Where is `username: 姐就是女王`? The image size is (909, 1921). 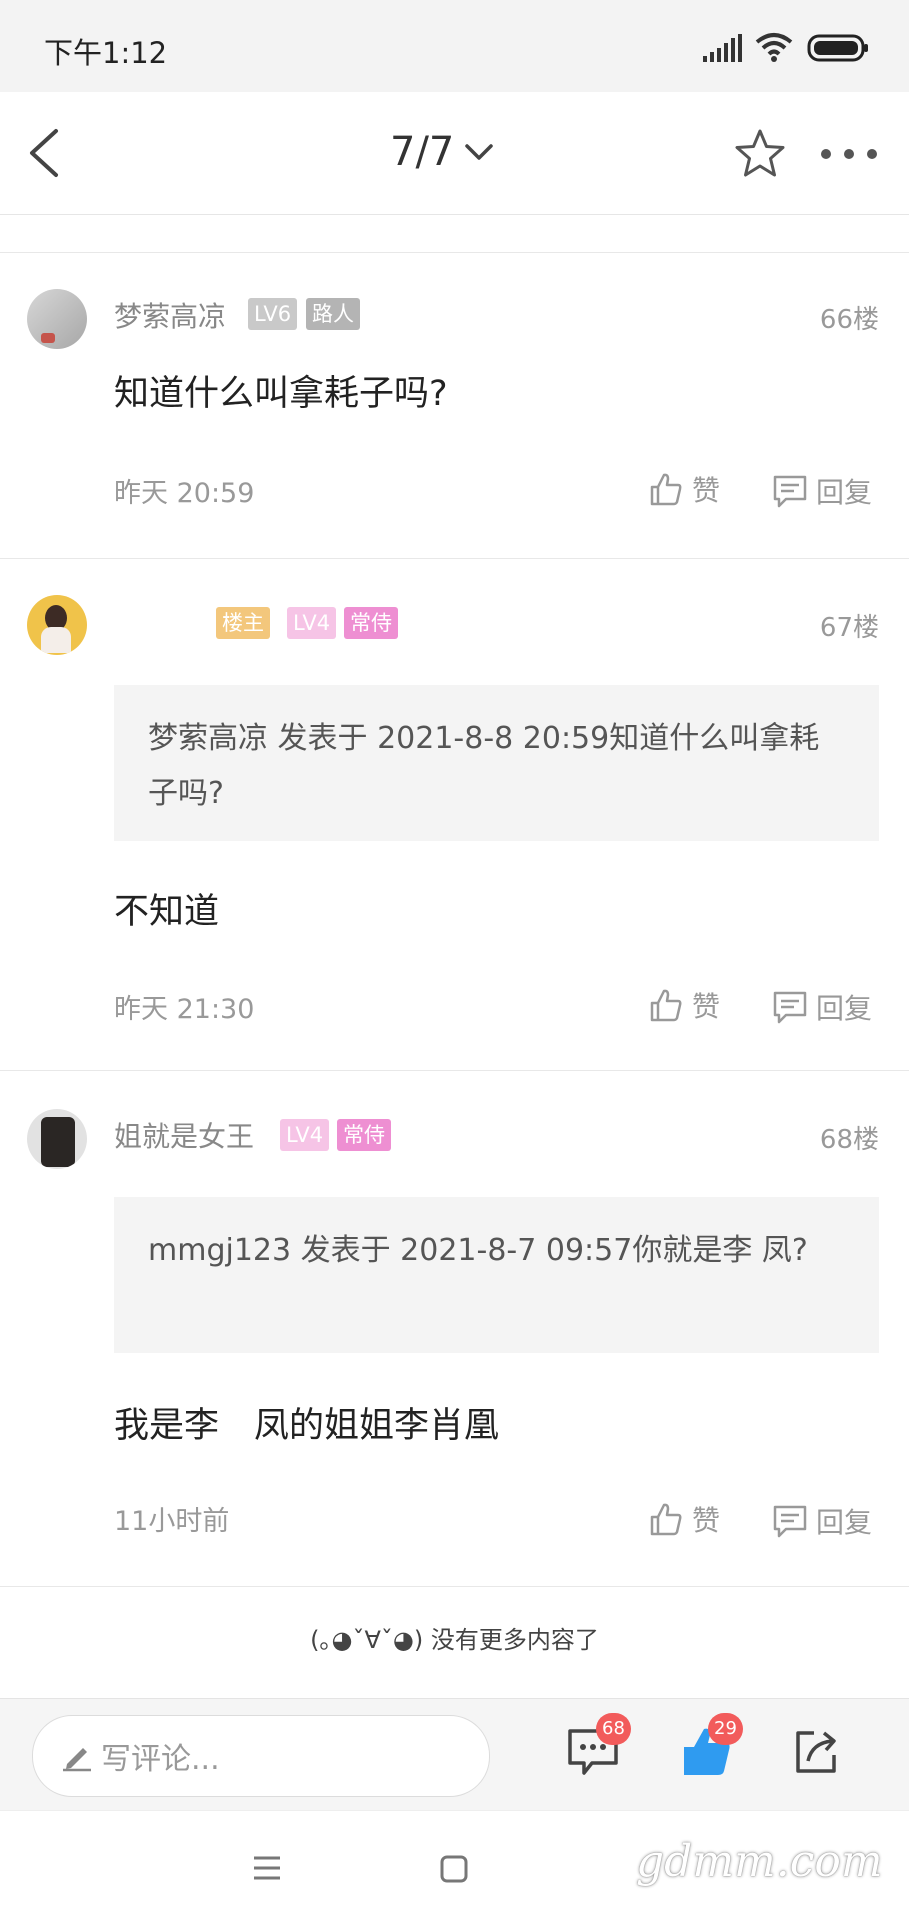 username: 姐就是女王 is located at coordinates (184, 1135).